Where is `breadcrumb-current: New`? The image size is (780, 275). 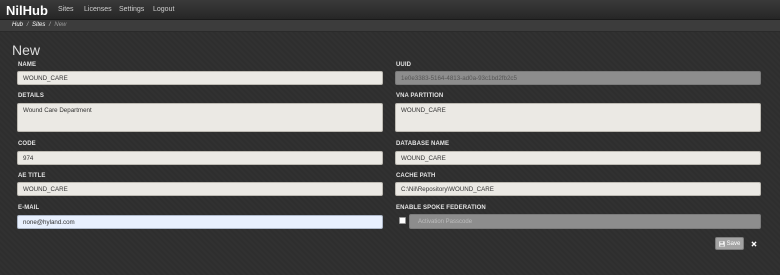 breadcrumb-current: New is located at coordinates (60, 25).